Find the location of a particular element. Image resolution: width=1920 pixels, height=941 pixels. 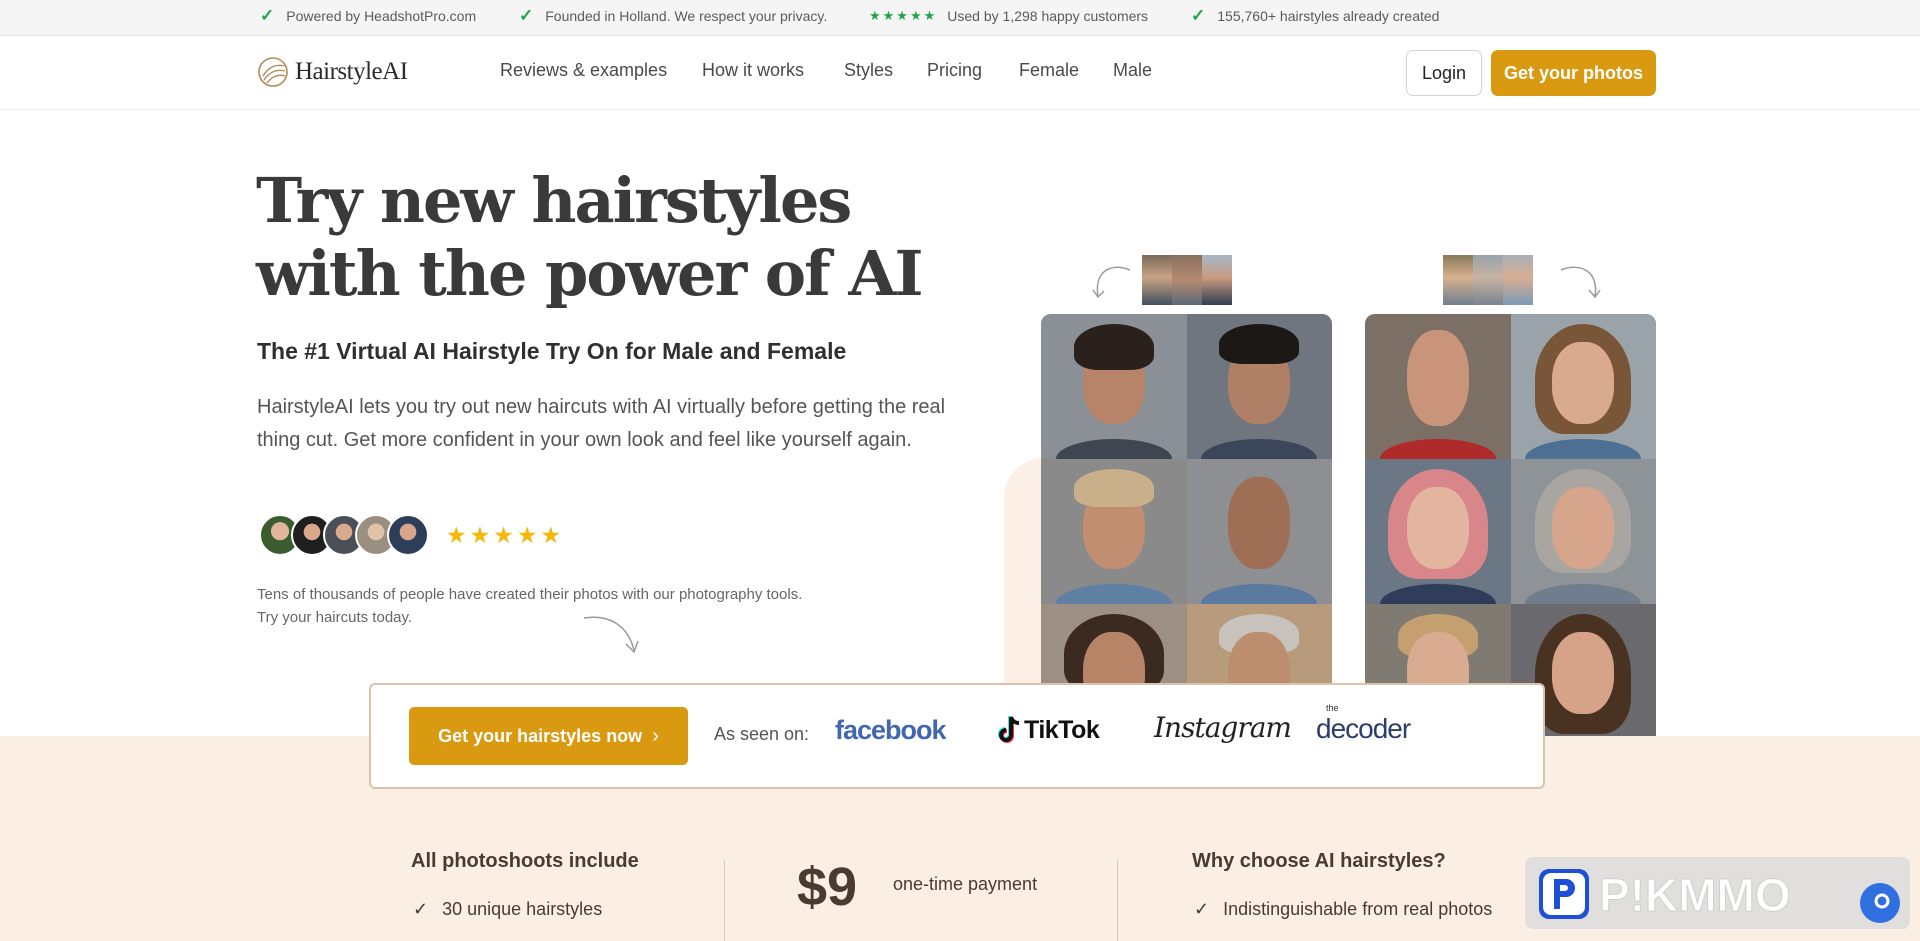

male-source-thumbnails is located at coordinates (1187, 280).